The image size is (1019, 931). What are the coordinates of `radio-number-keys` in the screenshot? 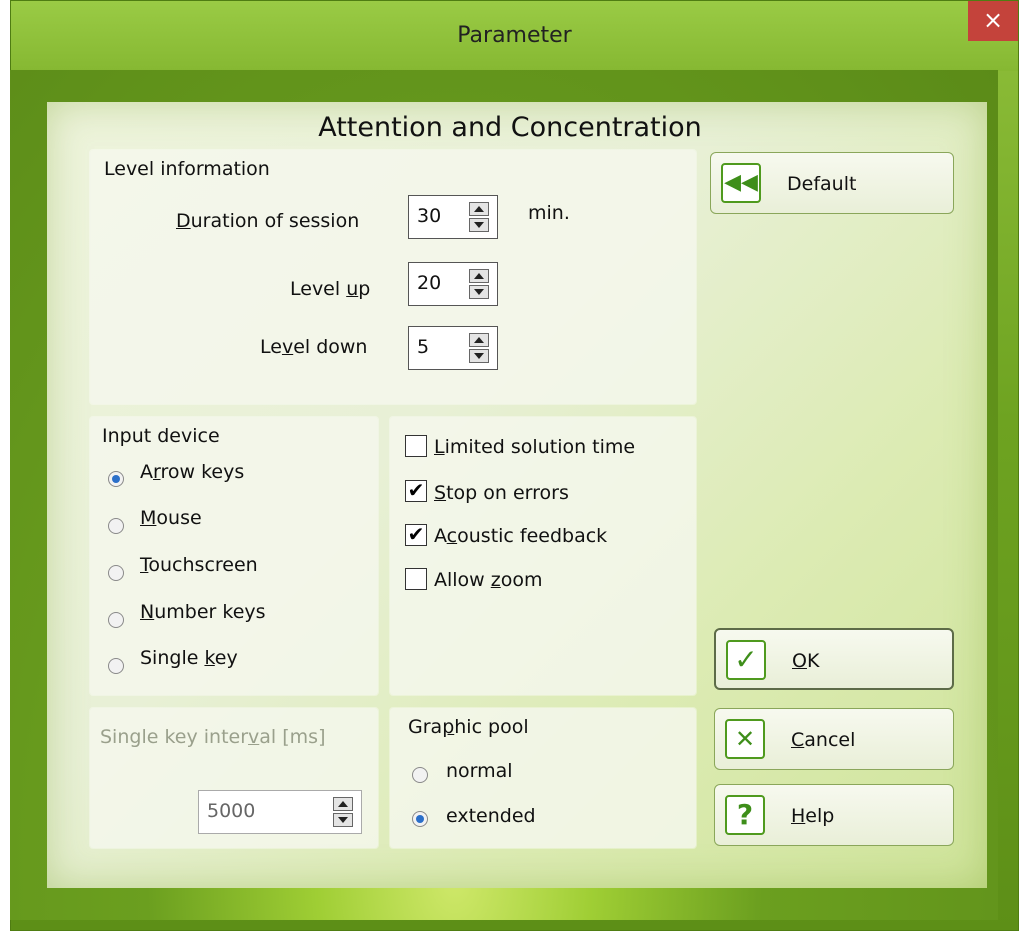 It's located at (116, 620).